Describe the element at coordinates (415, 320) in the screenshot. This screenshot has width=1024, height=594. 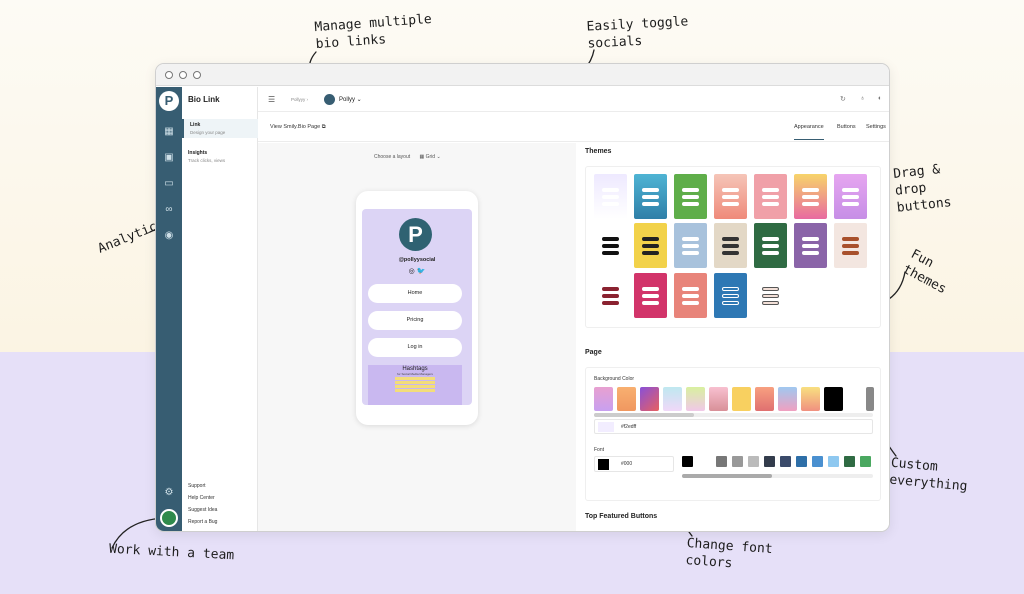
I see `preview-button-pricing: Pricing` at that location.